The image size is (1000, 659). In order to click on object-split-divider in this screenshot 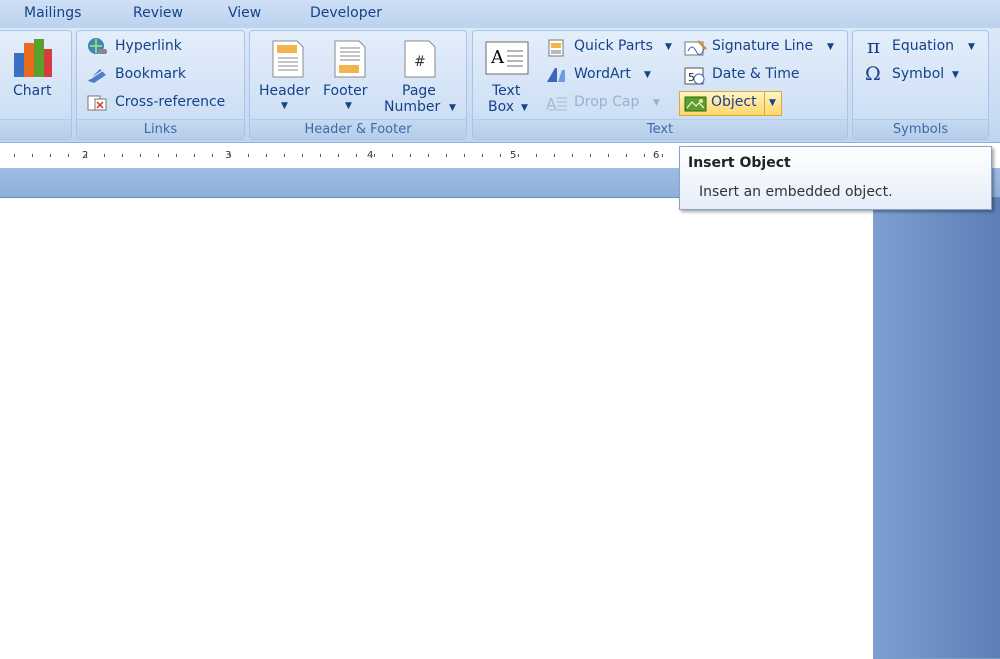, I will do `click(764, 103)`.